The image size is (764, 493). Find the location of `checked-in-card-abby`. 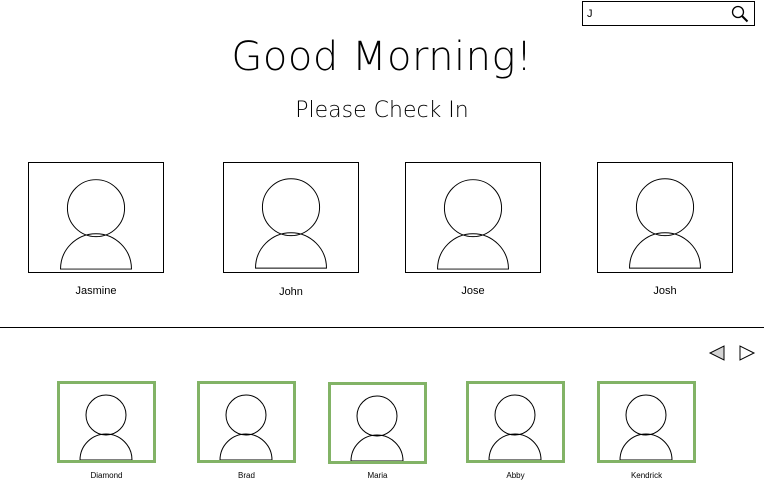

checked-in-card-abby is located at coordinates (515, 422).